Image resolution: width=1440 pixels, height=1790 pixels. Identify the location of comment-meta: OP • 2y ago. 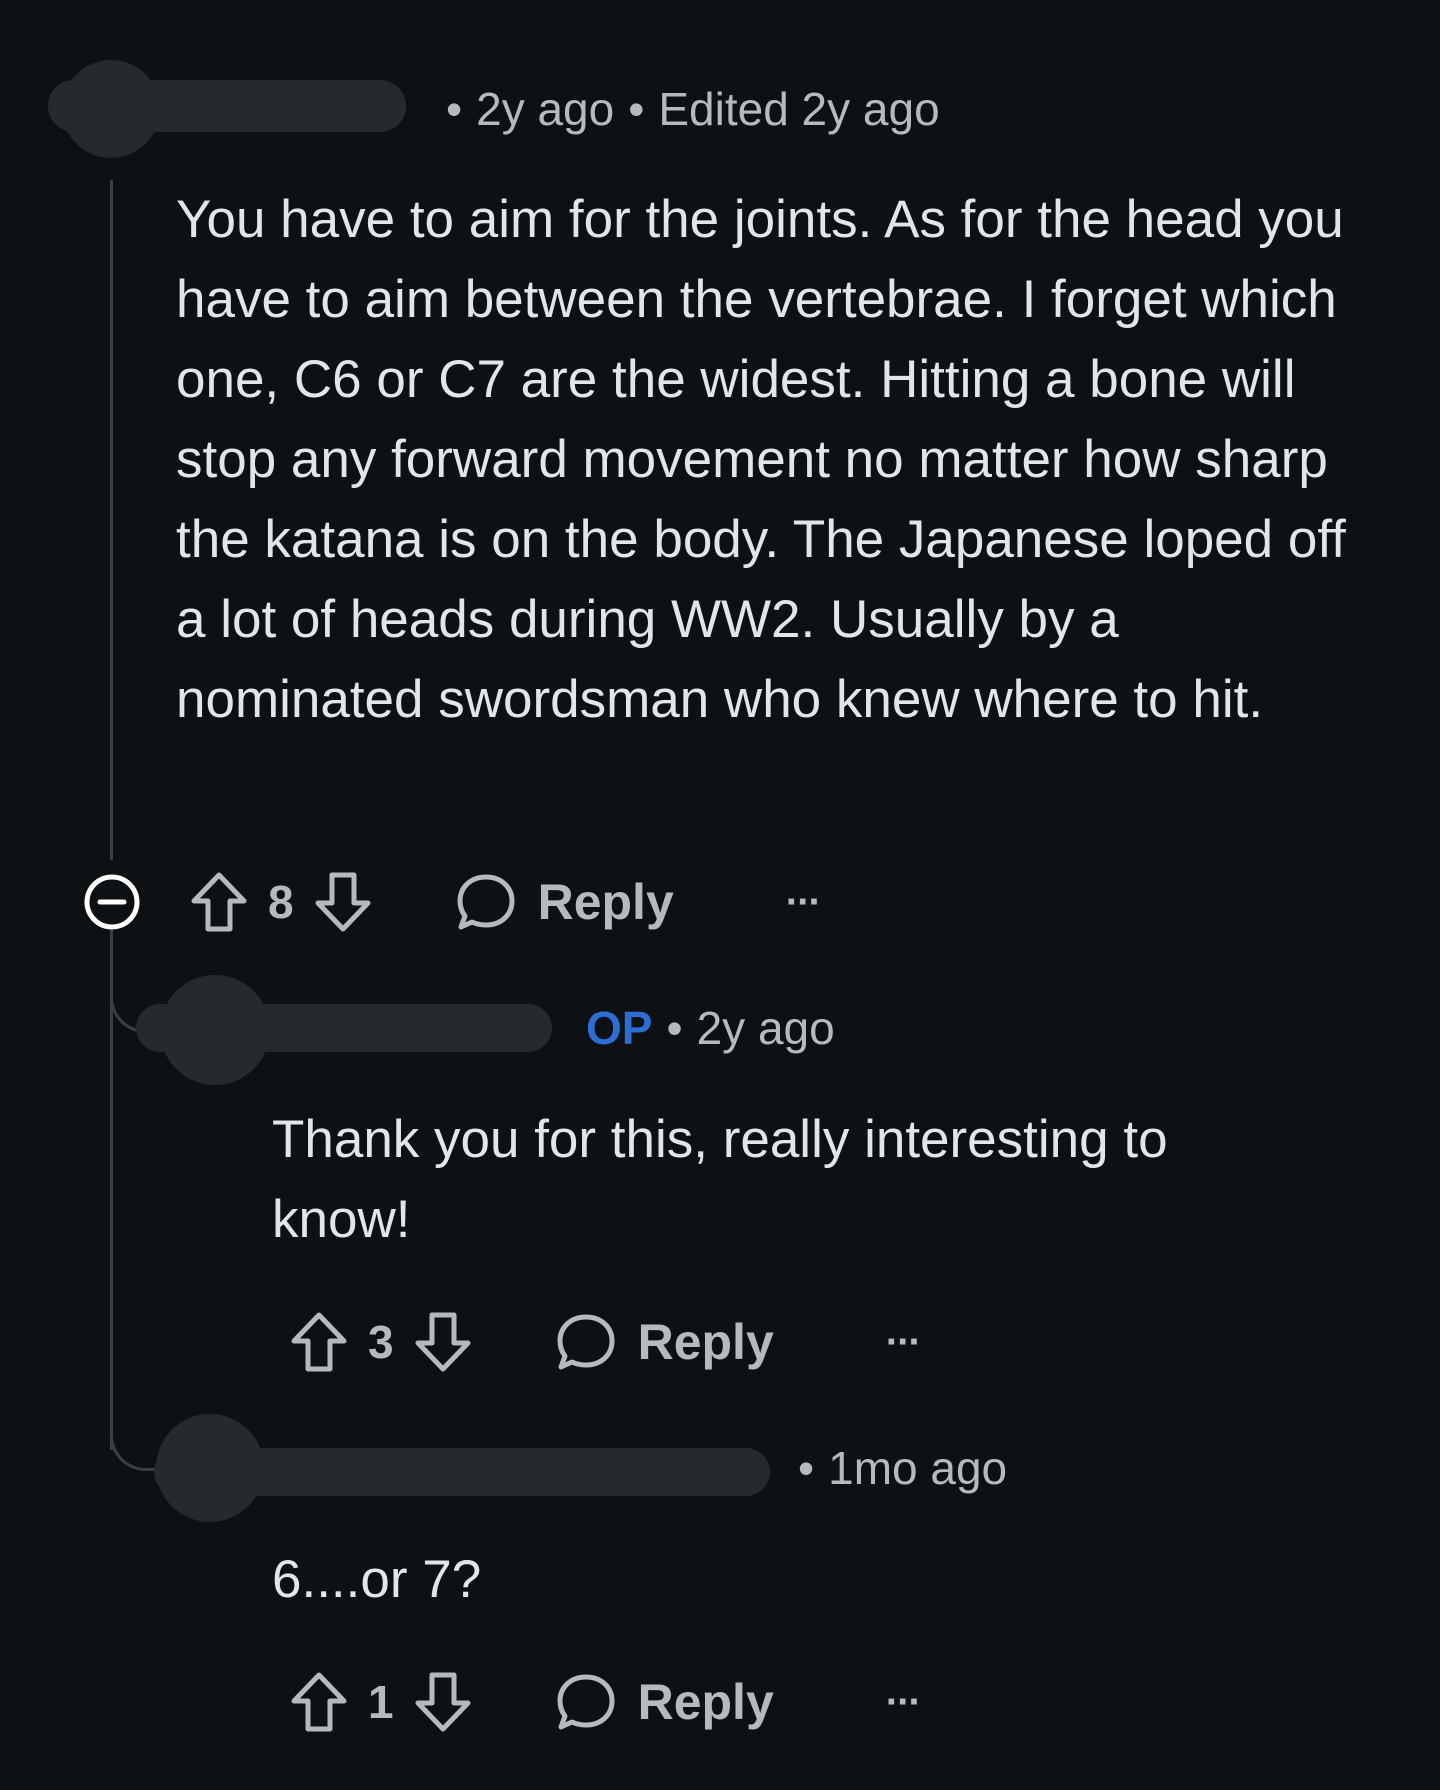
(710, 1028).